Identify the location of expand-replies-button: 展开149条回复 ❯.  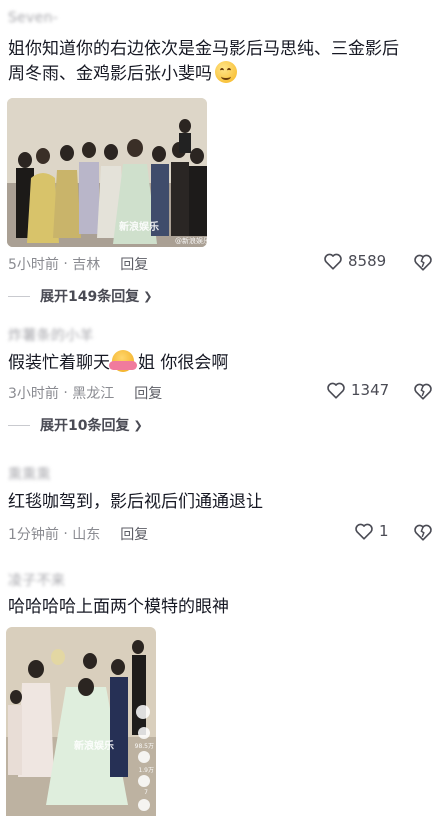
(80, 296).